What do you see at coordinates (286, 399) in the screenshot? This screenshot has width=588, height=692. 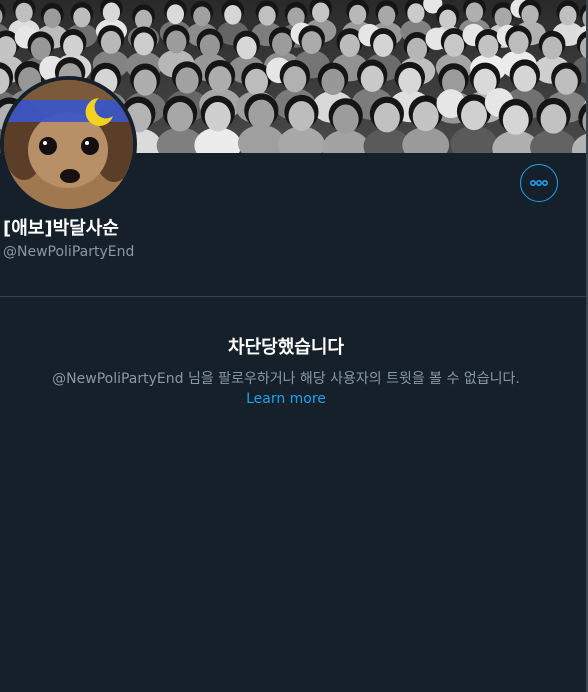 I see `learn-more-link: Learn more` at bounding box center [286, 399].